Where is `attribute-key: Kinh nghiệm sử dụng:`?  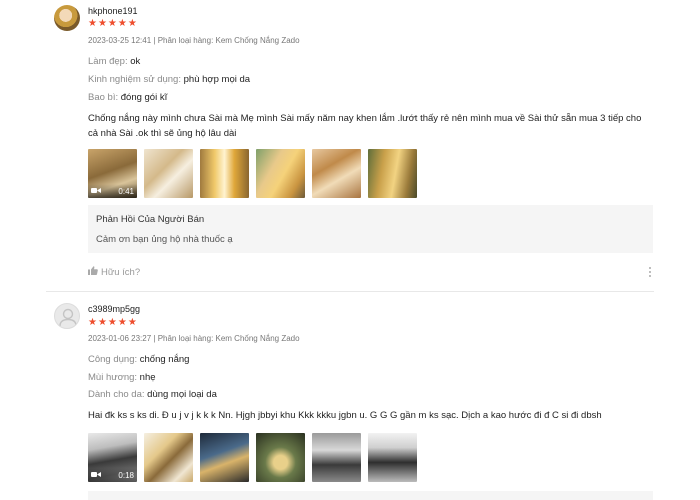 attribute-key: Kinh nghiệm sử dụng: is located at coordinates (136, 79).